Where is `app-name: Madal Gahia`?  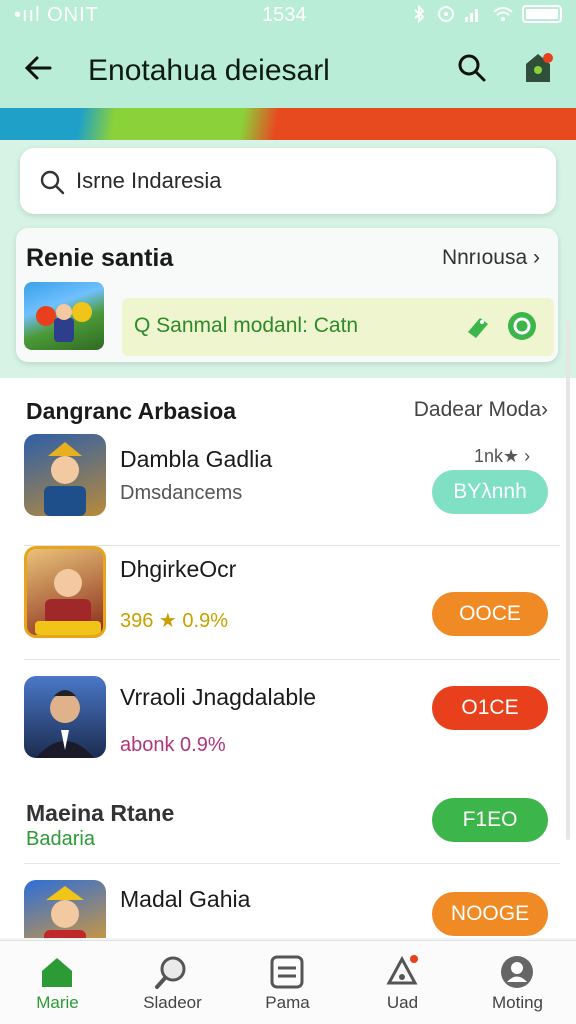 app-name: Madal Gahia is located at coordinates (185, 899).